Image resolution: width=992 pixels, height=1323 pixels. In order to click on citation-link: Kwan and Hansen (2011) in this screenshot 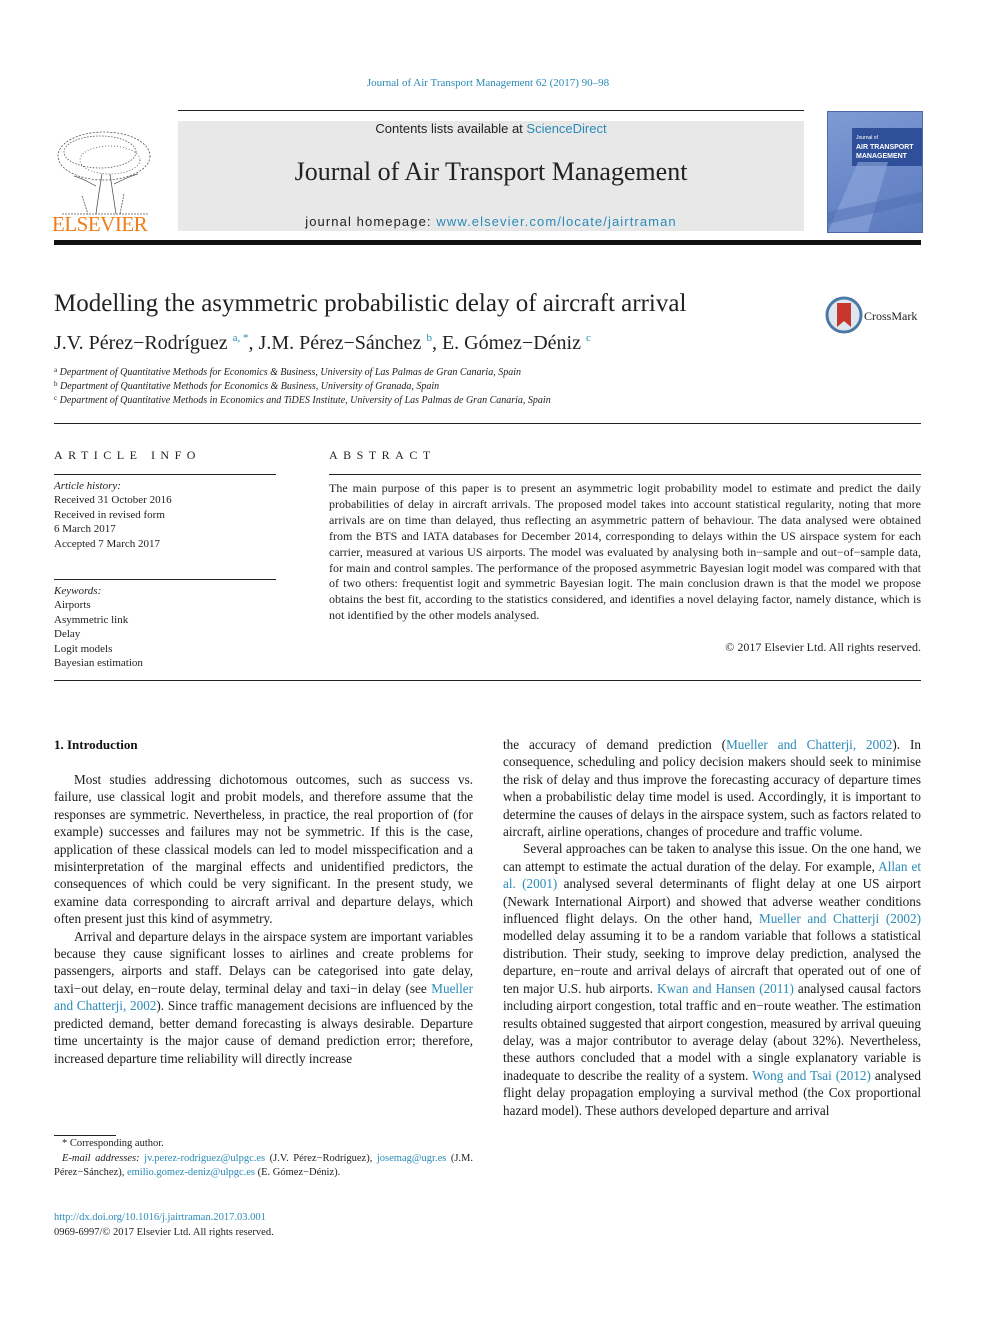, I will do `click(725, 988)`.